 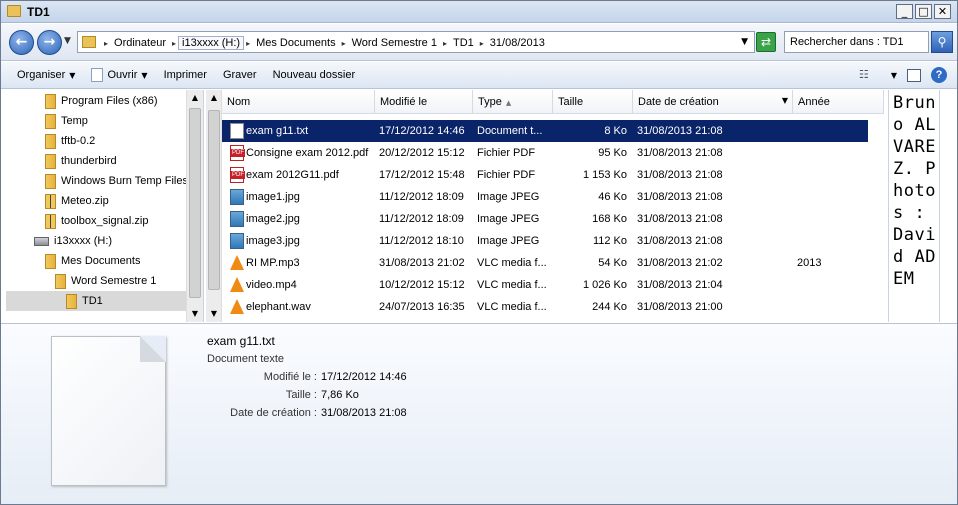 What do you see at coordinates (744, 42) in the screenshot?
I see `address-dropdown: ▼` at bounding box center [744, 42].